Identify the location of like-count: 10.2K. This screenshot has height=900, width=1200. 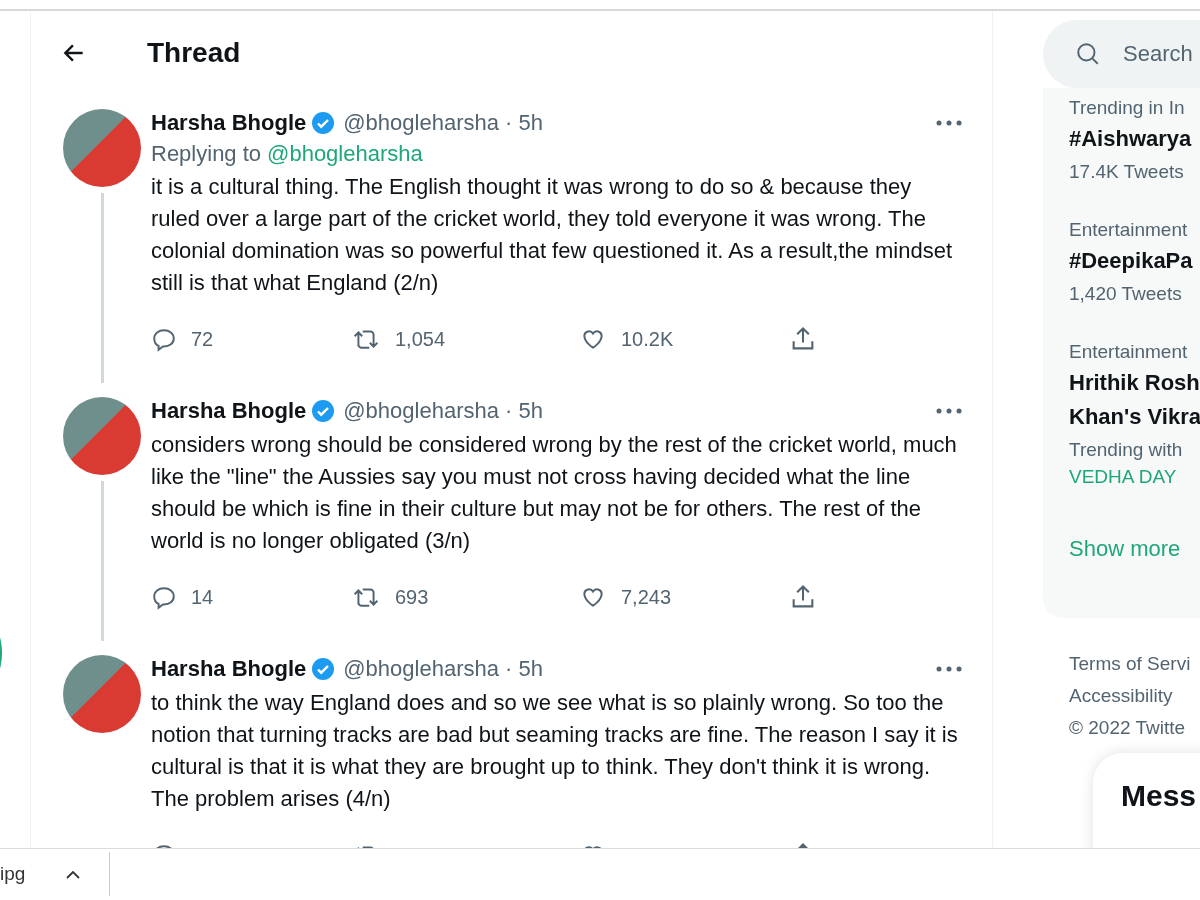
(647, 339).